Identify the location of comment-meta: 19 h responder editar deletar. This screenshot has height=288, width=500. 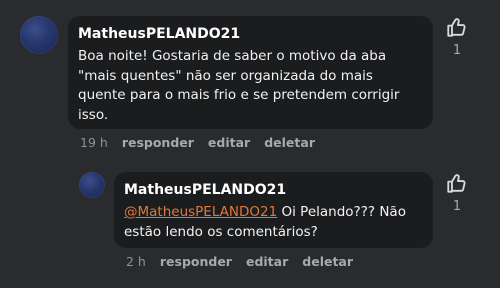
(204, 143).